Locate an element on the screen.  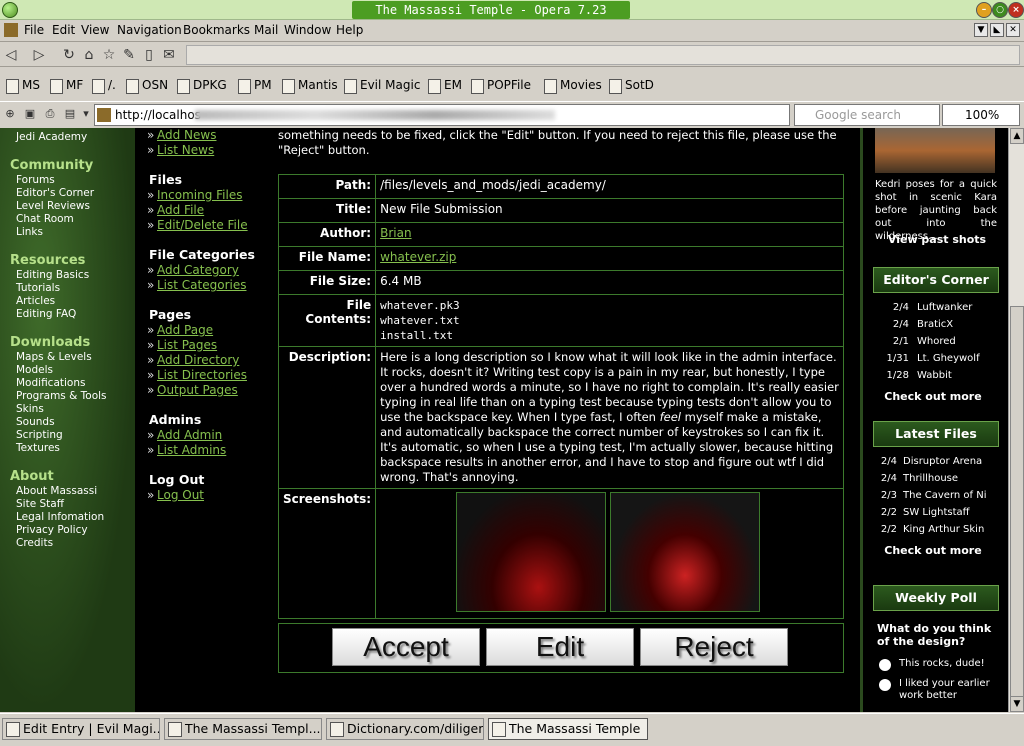
admin-link-edit-delete-file: Edit/Delete File is located at coordinates (197, 225).